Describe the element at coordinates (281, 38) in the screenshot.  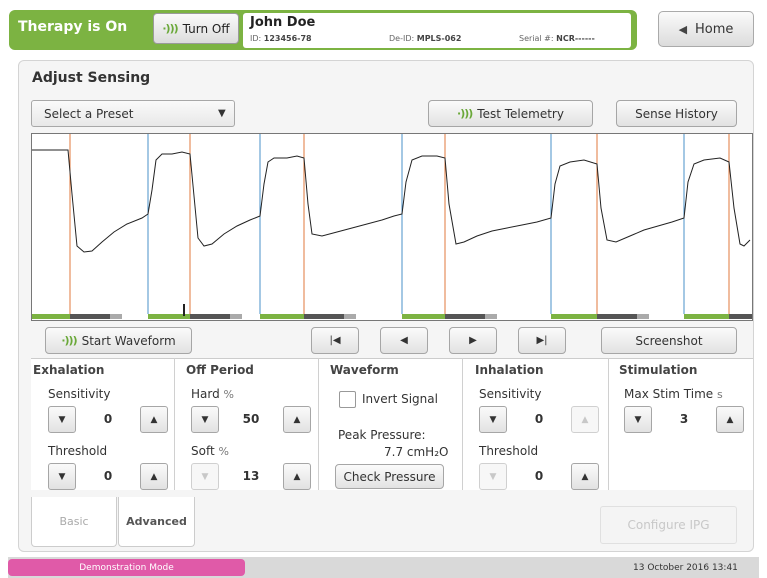
I see `patient-id: ID: 123456-78` at that location.